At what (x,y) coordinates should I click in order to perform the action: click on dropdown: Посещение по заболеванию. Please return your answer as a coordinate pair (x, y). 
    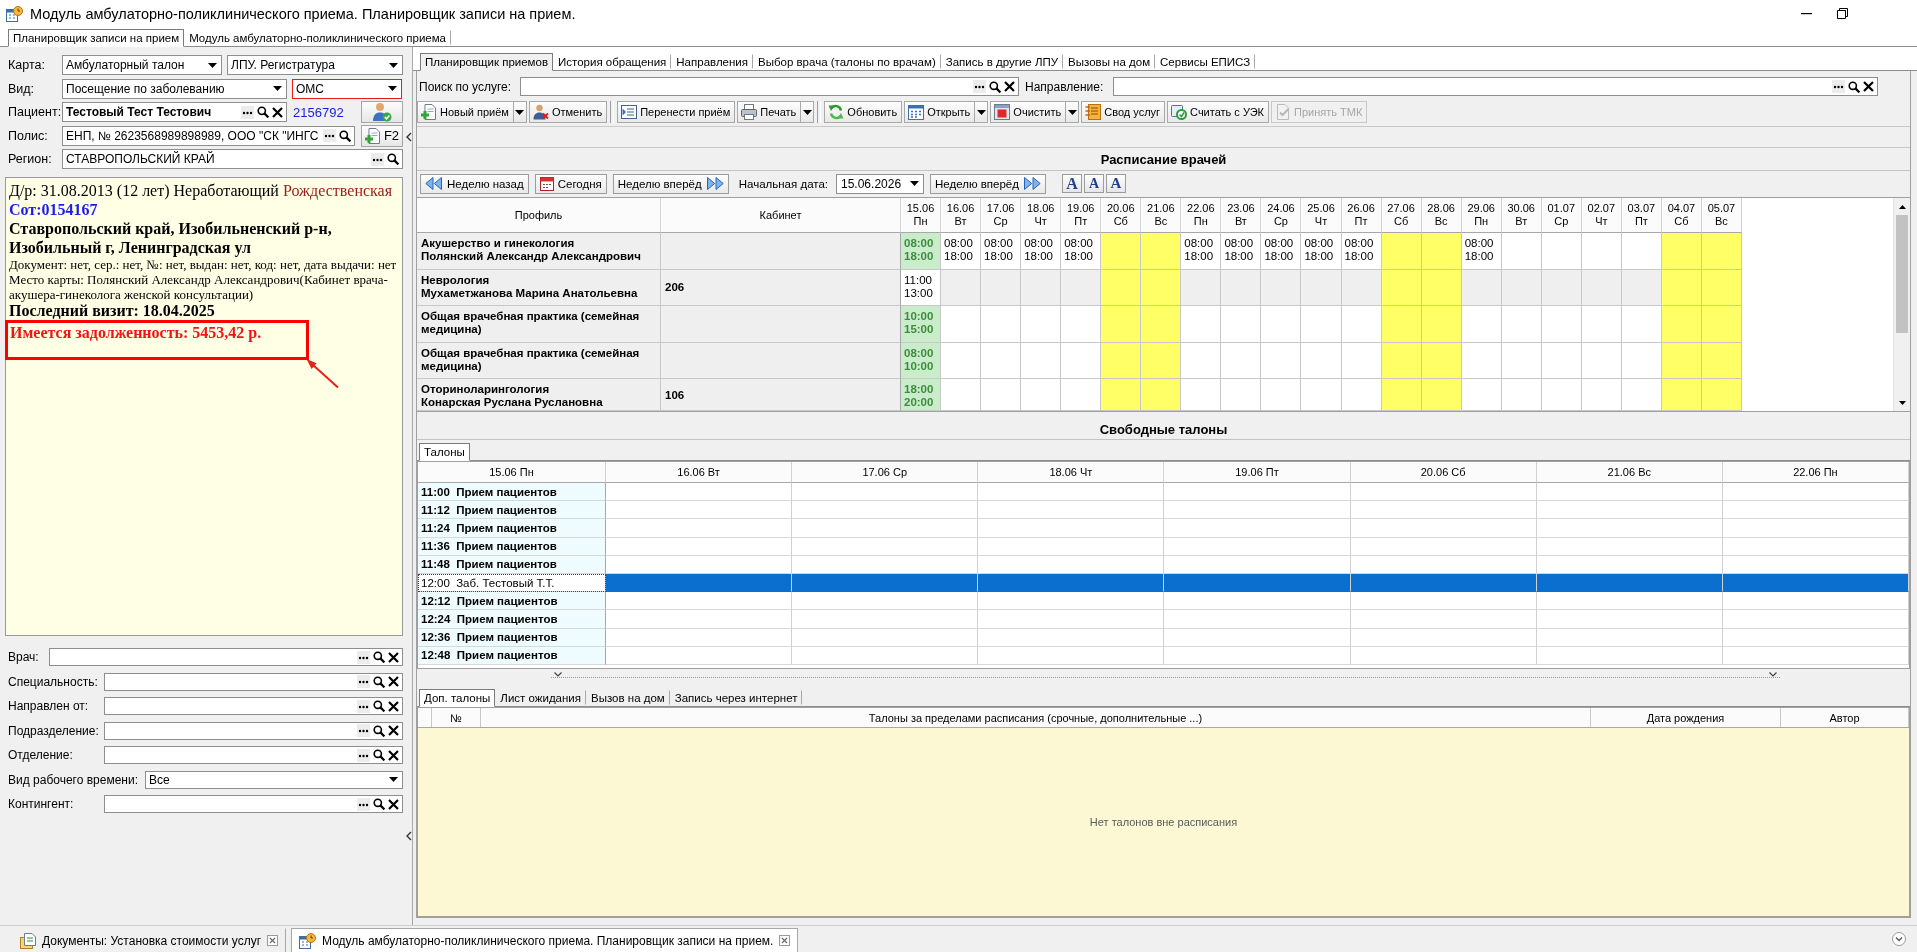
    Looking at the image, I should click on (174, 88).